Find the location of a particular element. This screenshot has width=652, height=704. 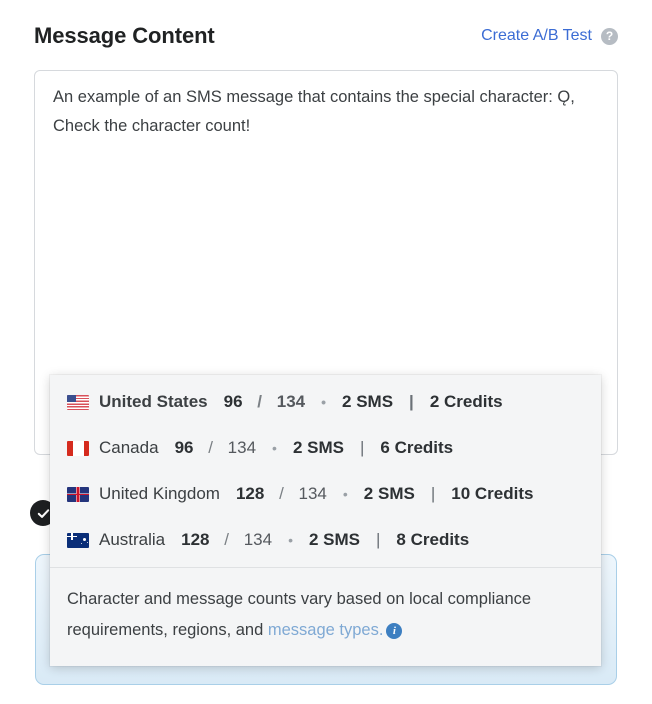

dropdown-item-canada: Canada 96 / 134 • 2 SMS | 6 Credits is located at coordinates (325, 448).